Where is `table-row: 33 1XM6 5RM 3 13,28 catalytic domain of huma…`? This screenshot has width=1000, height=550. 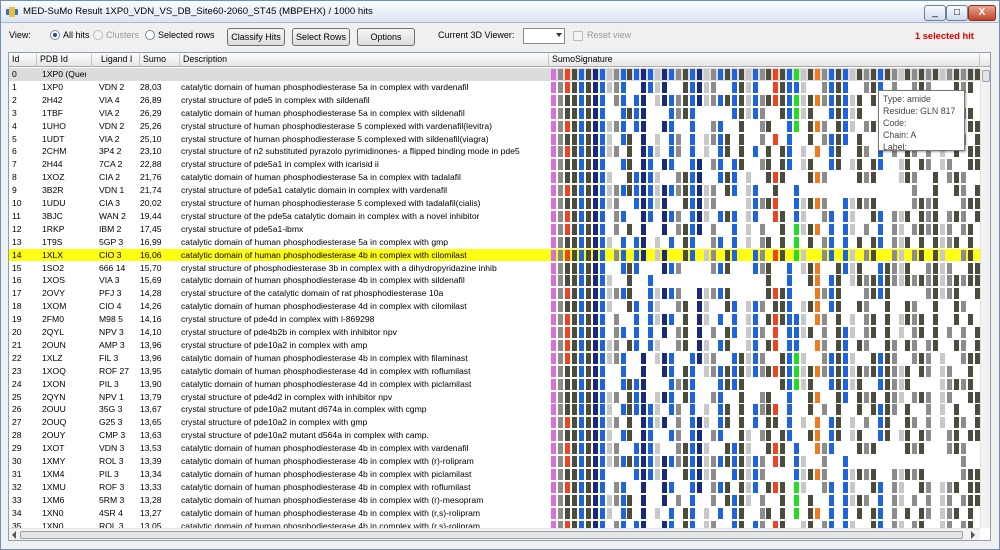
table-row: 33 1XM6 5RM 3 13,28 catalytic domain of huma… is located at coordinates (494, 500).